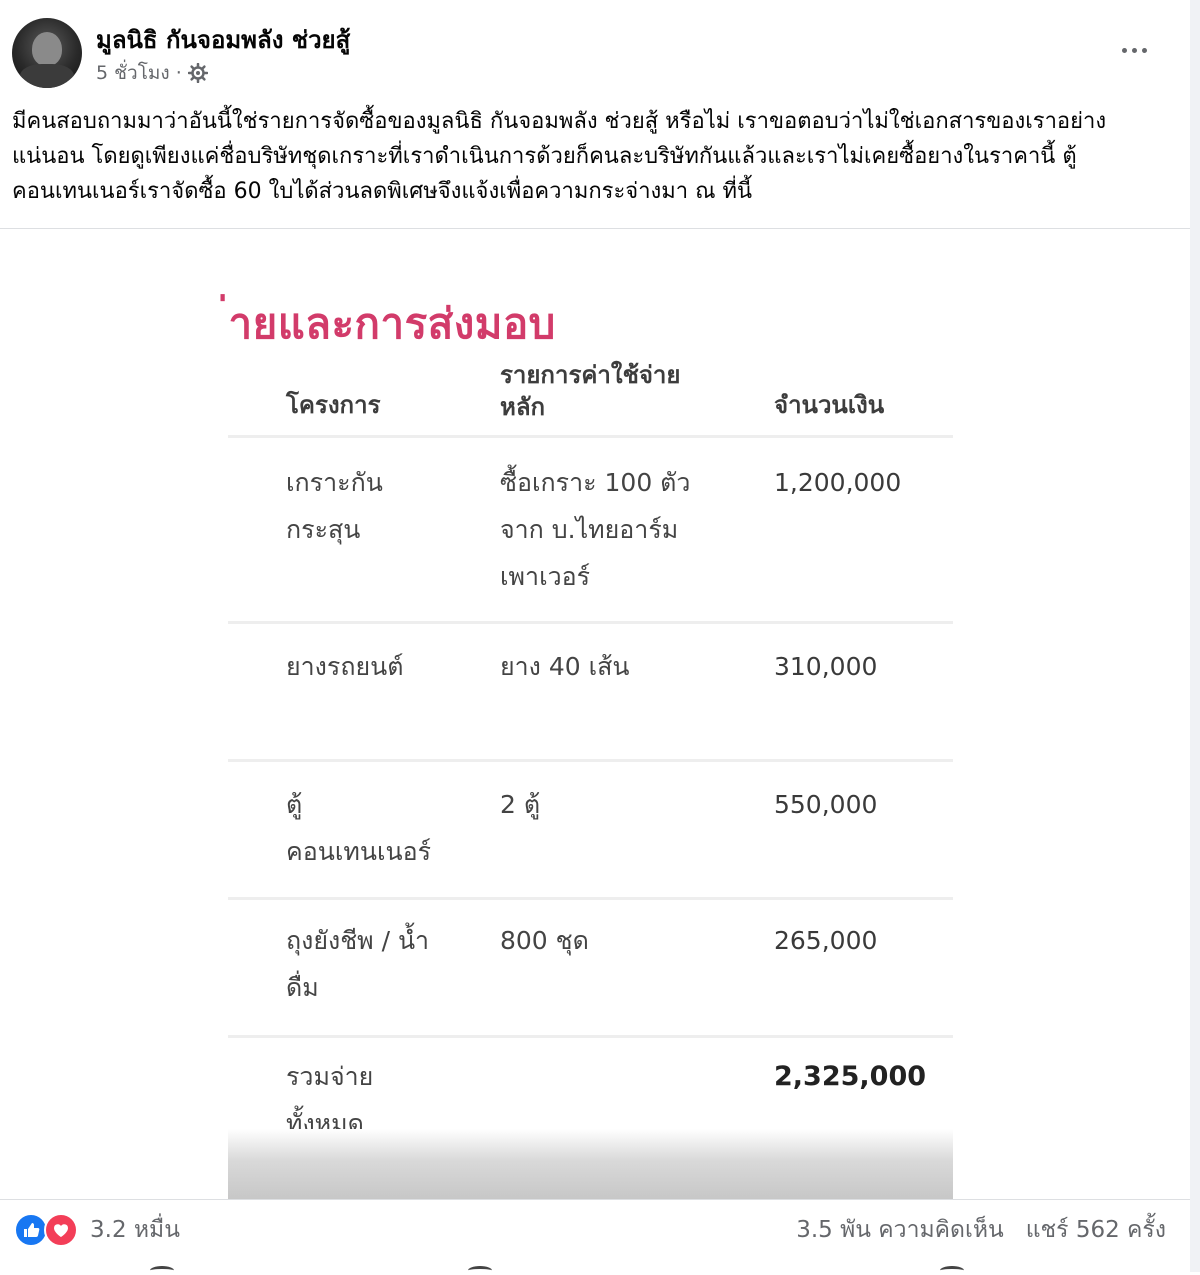 The width and height of the screenshot is (1200, 1275). Describe the element at coordinates (197, 73) in the screenshot. I see `gear-icon` at that location.